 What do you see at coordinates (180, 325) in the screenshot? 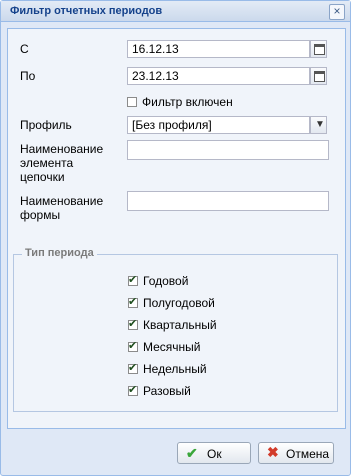
I see `period-quarterly-label: Квартальный` at bounding box center [180, 325].